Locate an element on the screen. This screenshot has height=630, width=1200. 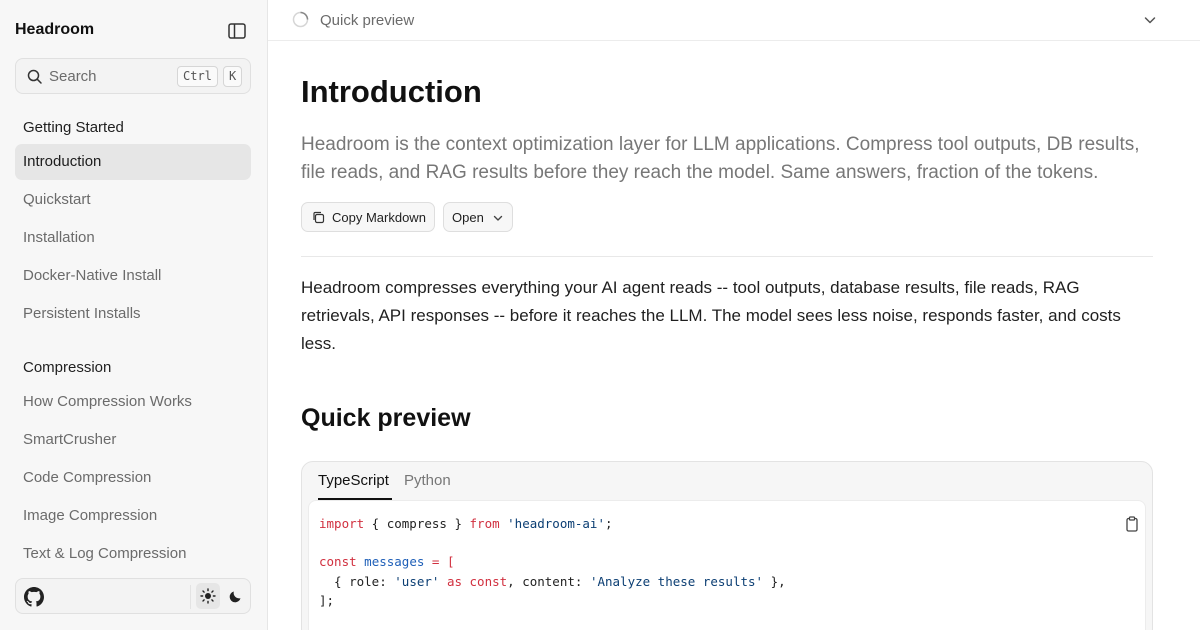
code-token: }, is located at coordinates (774, 581).